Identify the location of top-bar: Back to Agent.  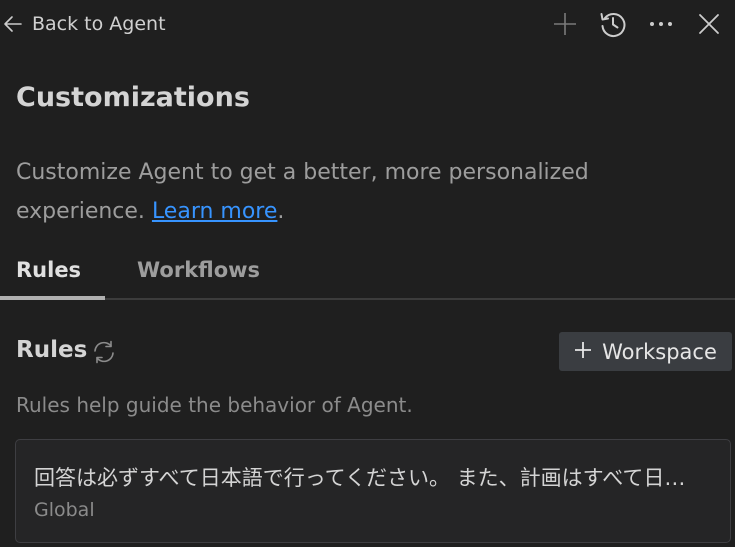
(367, 24).